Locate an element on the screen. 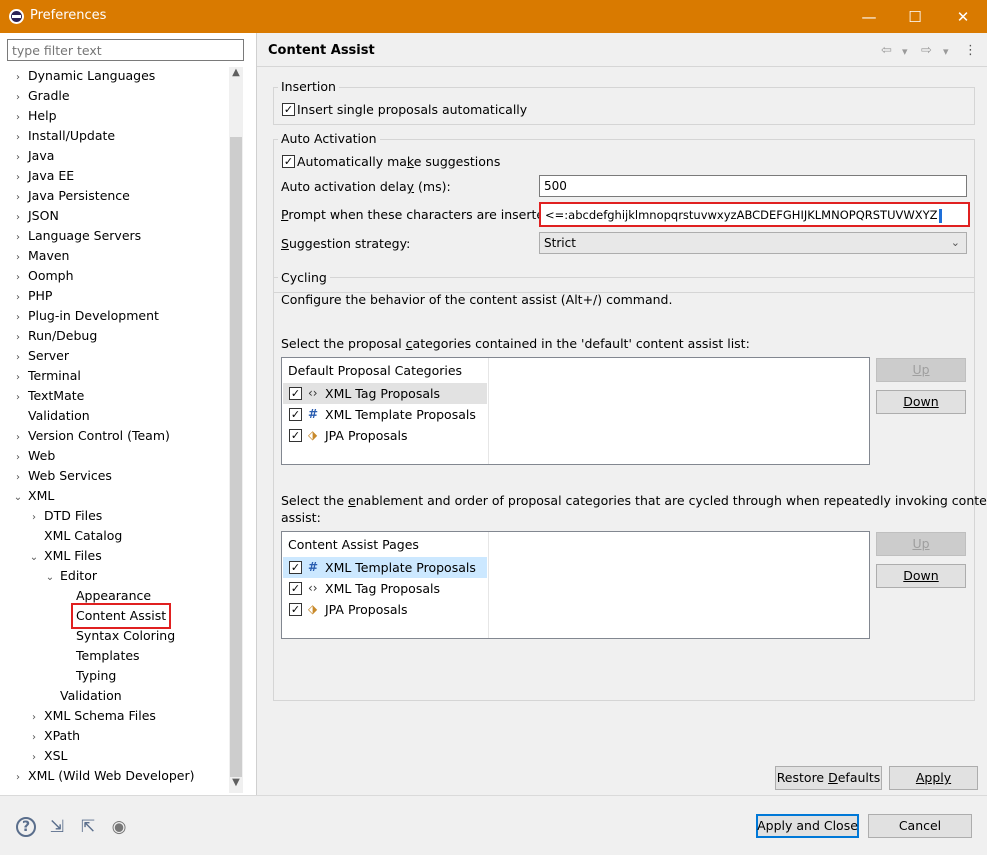  restore-defaults-button: Restore Defaults is located at coordinates (828, 778).